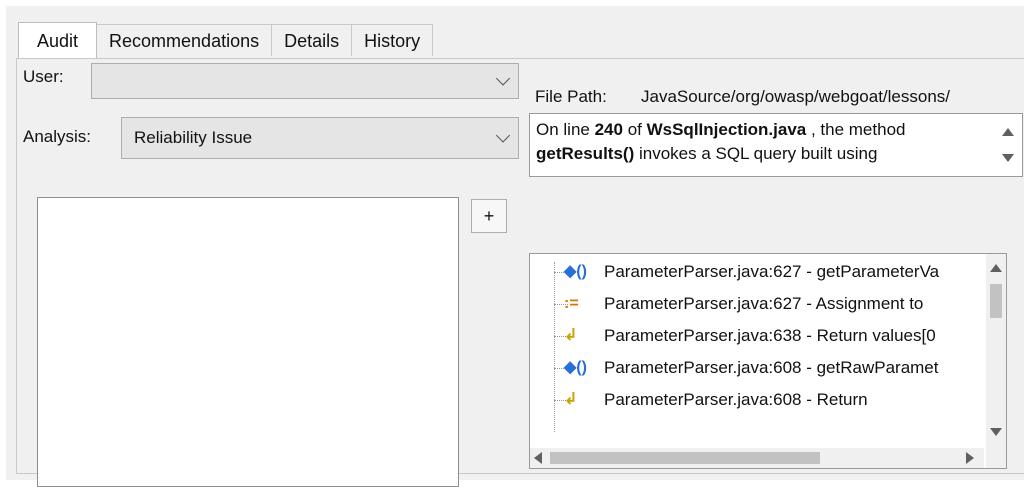 The height and width of the screenshot is (487, 1024). What do you see at coordinates (489, 216) in the screenshot?
I see `add-button: +` at bounding box center [489, 216].